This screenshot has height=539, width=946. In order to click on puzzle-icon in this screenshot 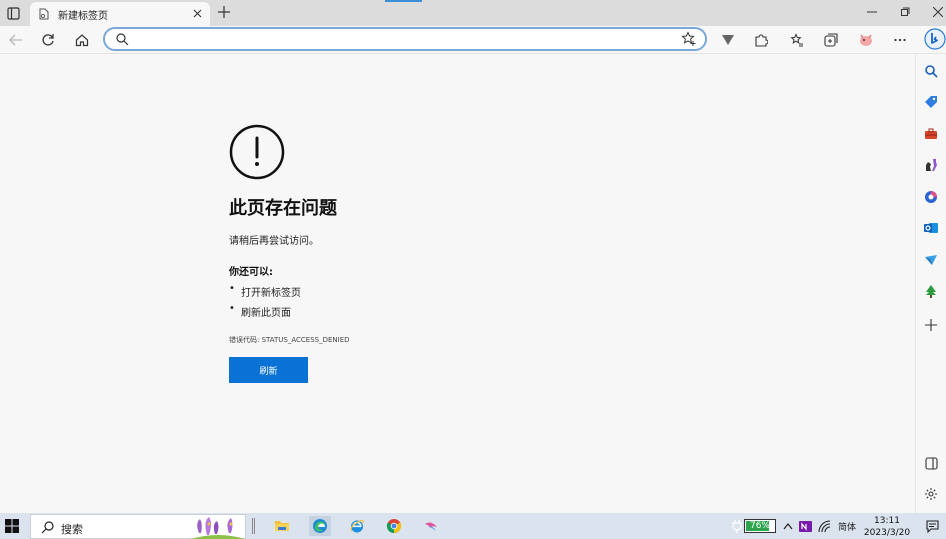, I will do `click(761, 40)`.